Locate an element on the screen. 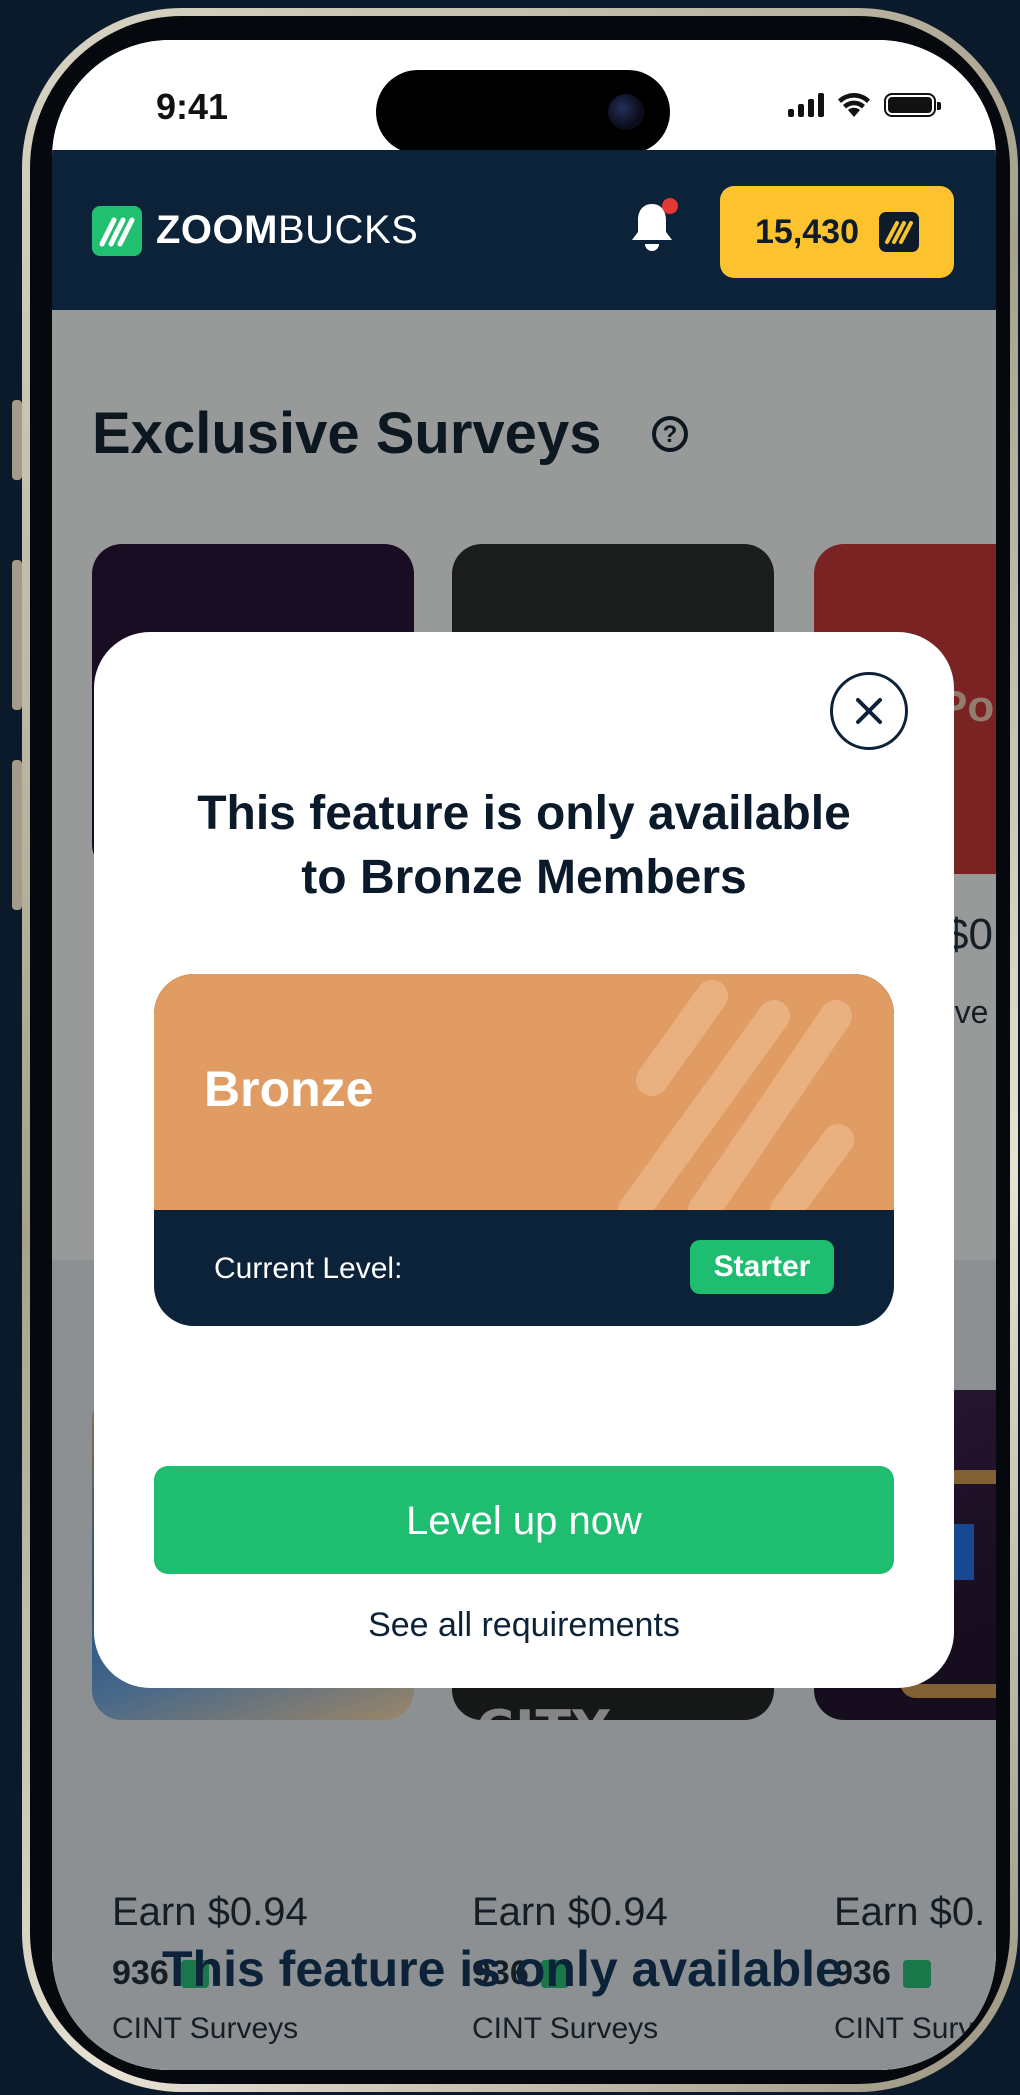  logo-text-light: BUCKS is located at coordinates (348, 230).